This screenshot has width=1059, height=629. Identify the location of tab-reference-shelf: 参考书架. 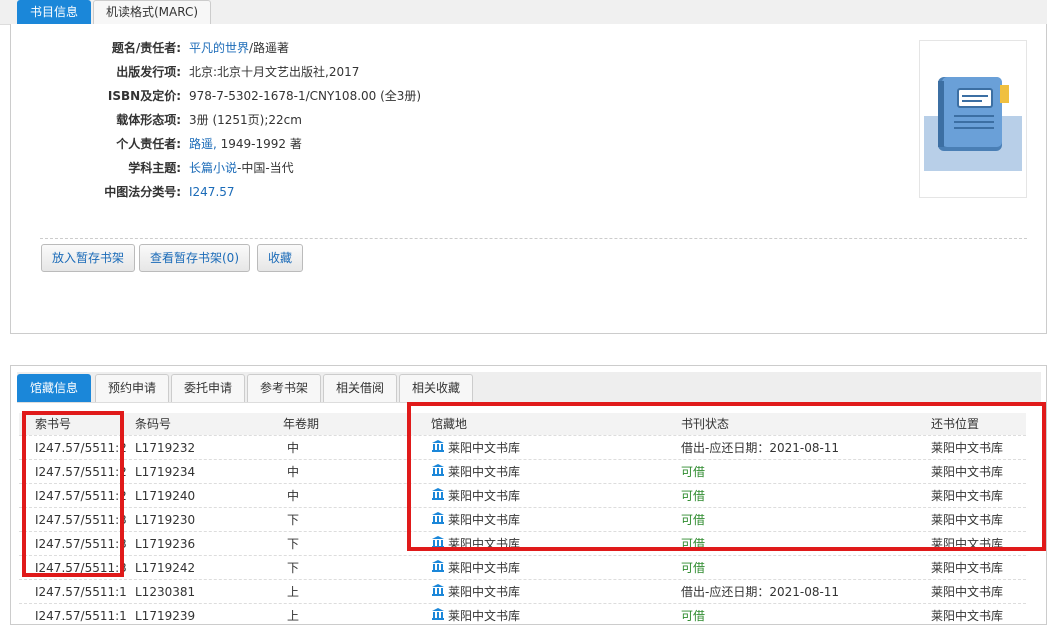
(284, 388).